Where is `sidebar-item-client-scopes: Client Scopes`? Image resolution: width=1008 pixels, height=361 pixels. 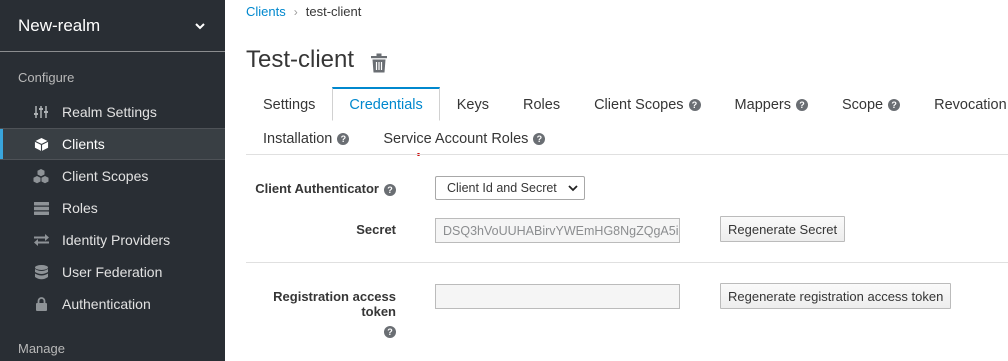 sidebar-item-client-scopes: Client Scopes is located at coordinates (112, 176).